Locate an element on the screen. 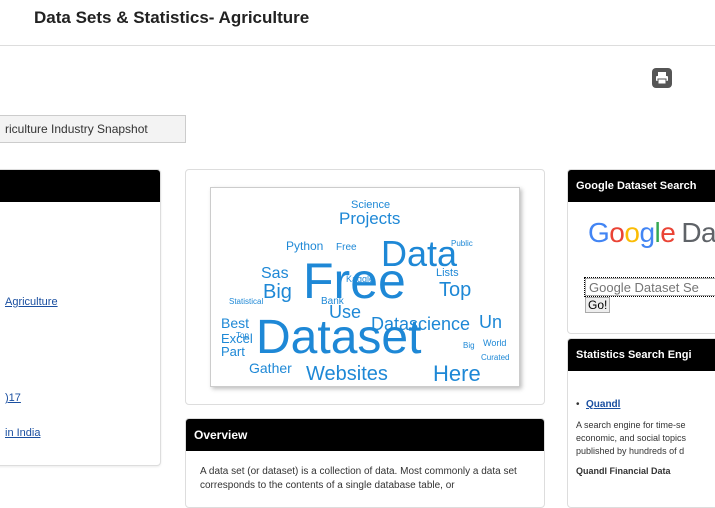 The image size is (715, 508). quandl-financial-data-heading: Quandl Financial Data is located at coordinates (623, 471).